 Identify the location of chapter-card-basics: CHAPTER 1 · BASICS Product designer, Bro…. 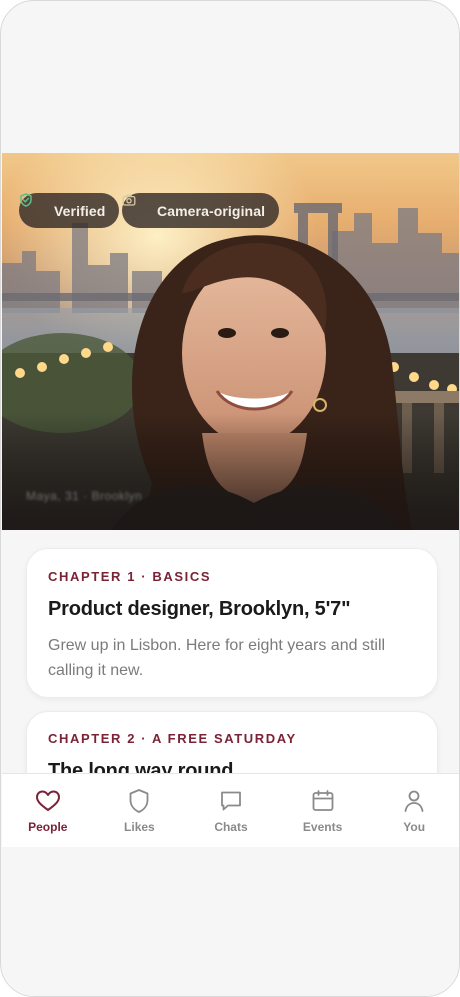
(232, 623).